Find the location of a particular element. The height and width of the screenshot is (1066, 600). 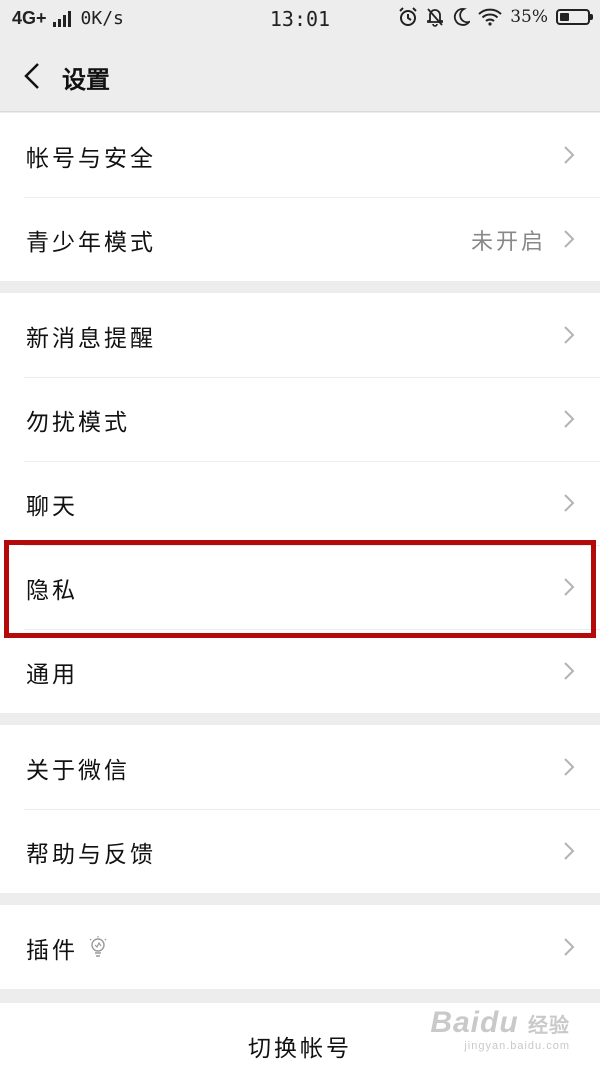

section-plugins: 插件 is located at coordinates (300, 947).